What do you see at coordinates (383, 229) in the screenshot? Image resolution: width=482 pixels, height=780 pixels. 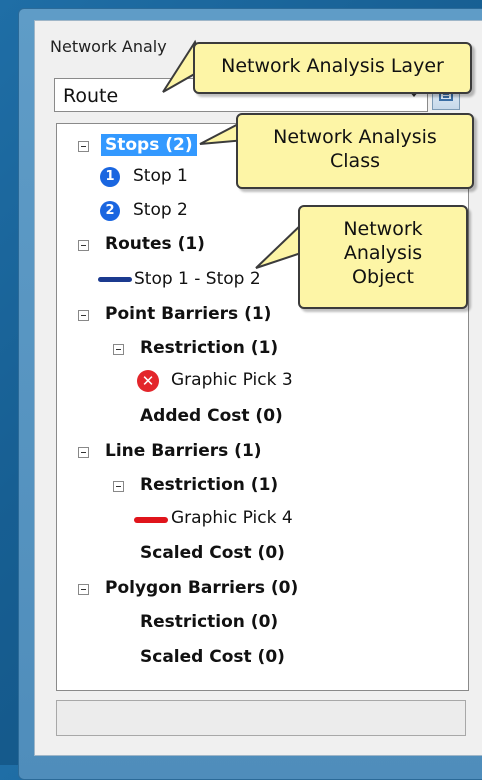 I see `callout-object-line1: Network` at bounding box center [383, 229].